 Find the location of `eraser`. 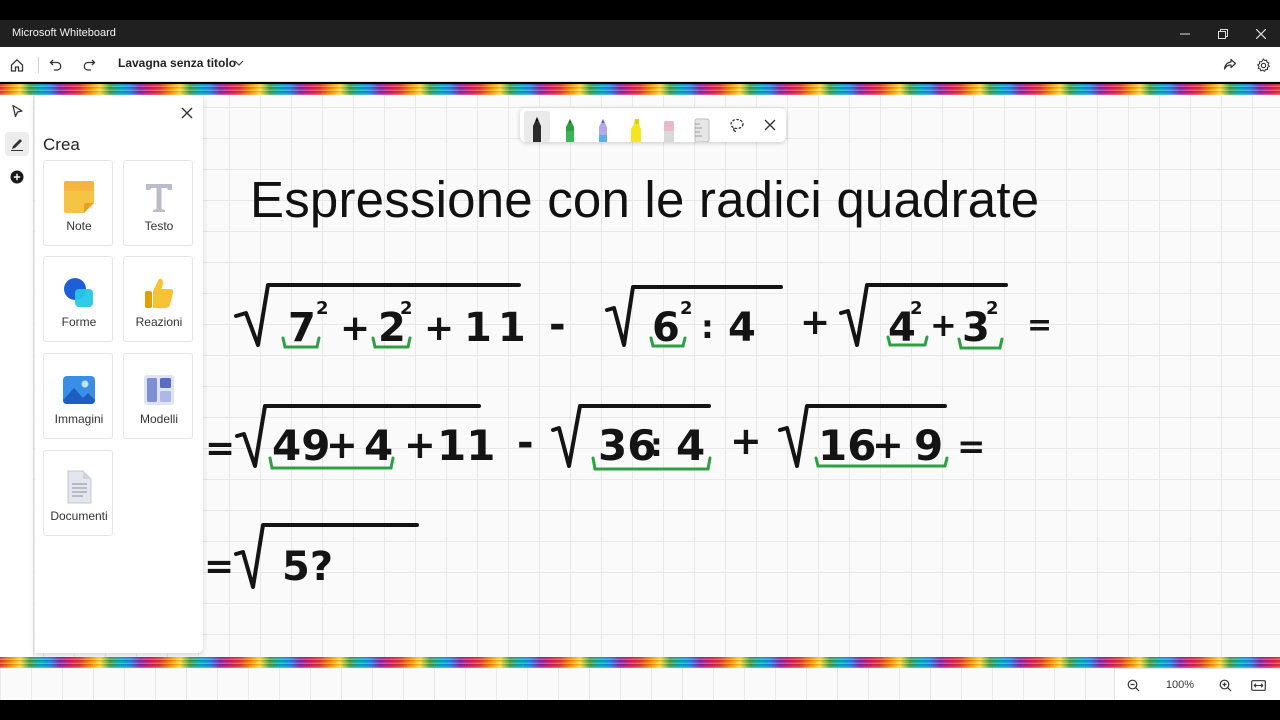

eraser is located at coordinates (669, 126).